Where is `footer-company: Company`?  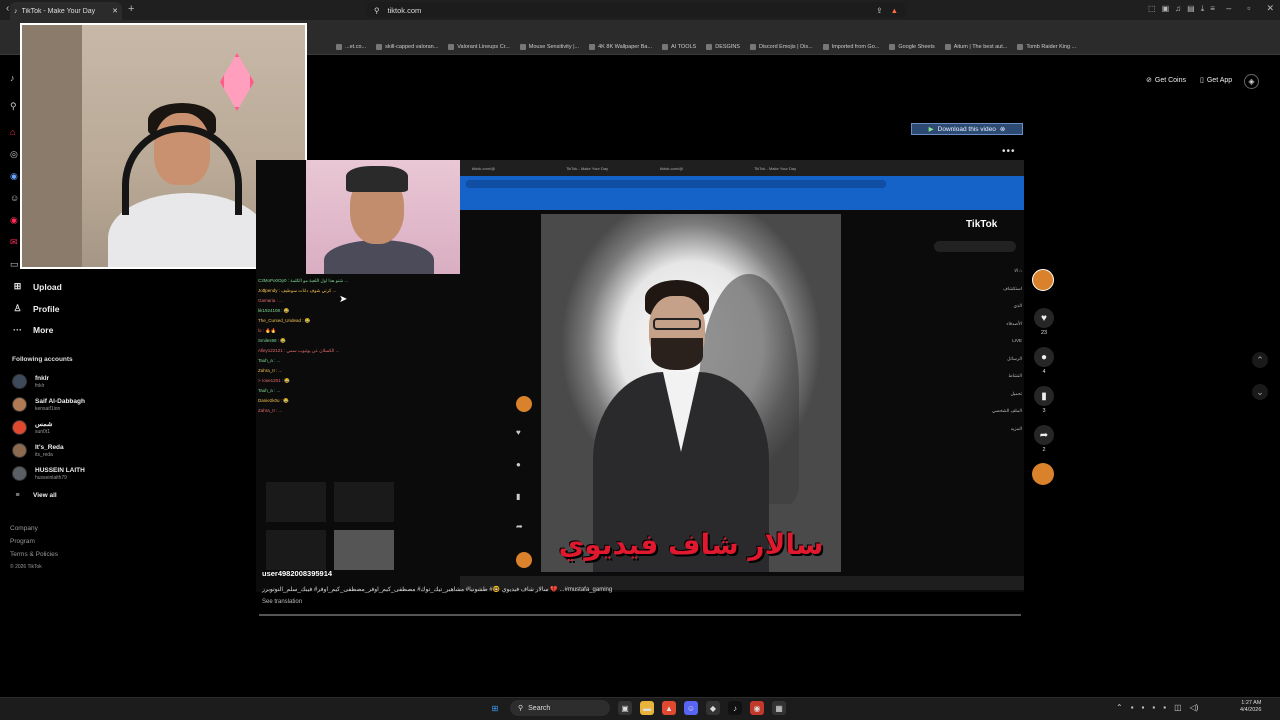
footer-company: Company is located at coordinates (24, 528).